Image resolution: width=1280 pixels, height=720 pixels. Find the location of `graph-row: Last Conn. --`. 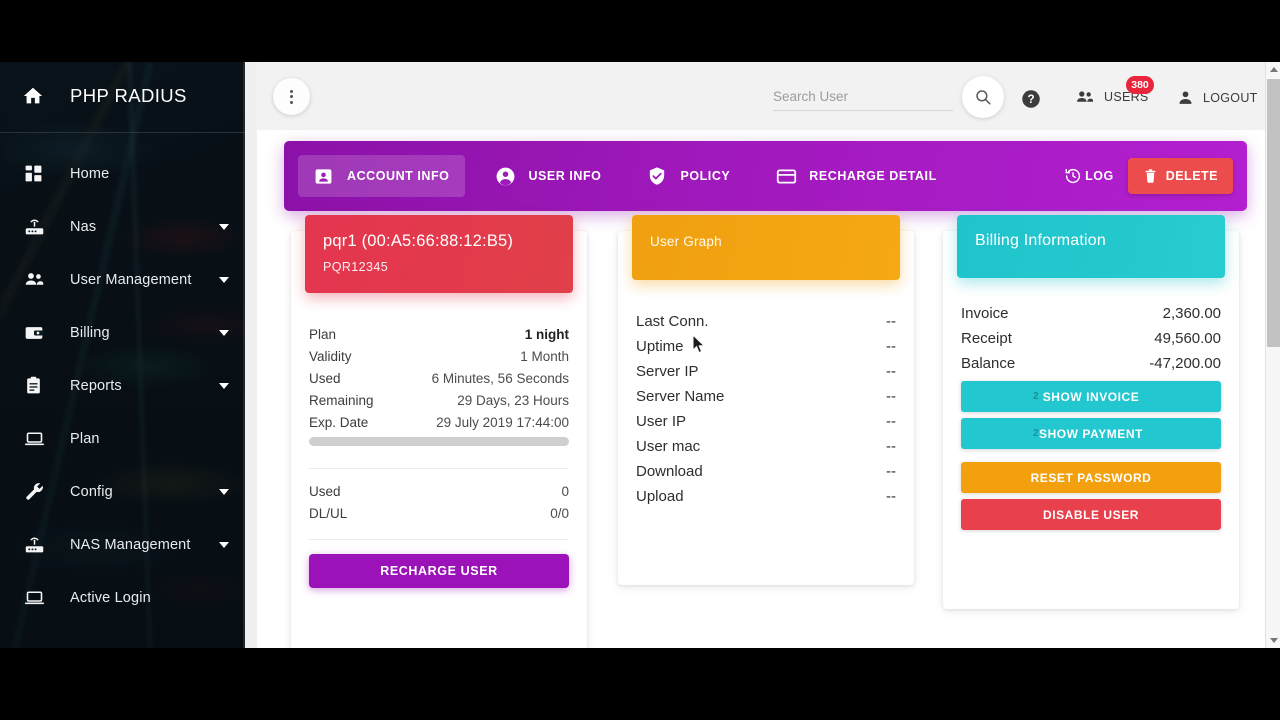

graph-row: Last Conn. -- is located at coordinates (766, 321).